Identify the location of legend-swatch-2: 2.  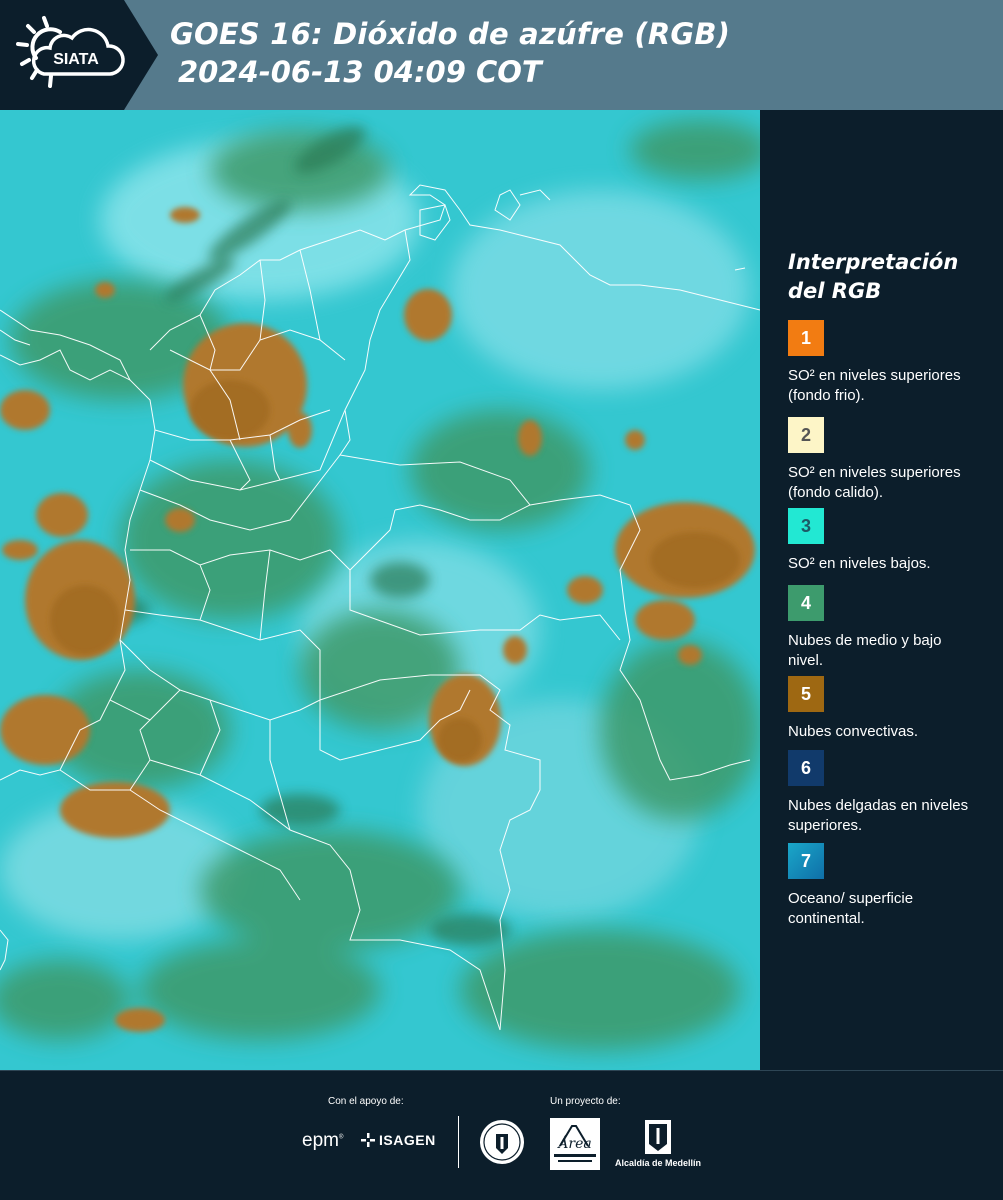
(806, 435).